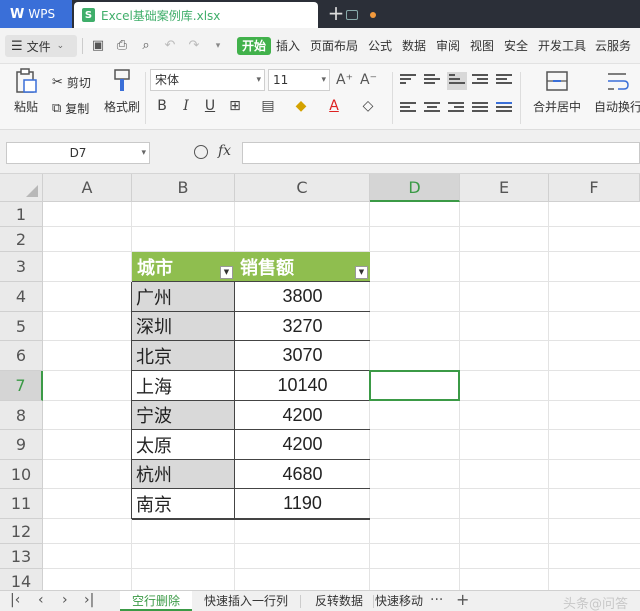  Describe the element at coordinates (201, 152) in the screenshot. I see `zoom-icon` at that location.